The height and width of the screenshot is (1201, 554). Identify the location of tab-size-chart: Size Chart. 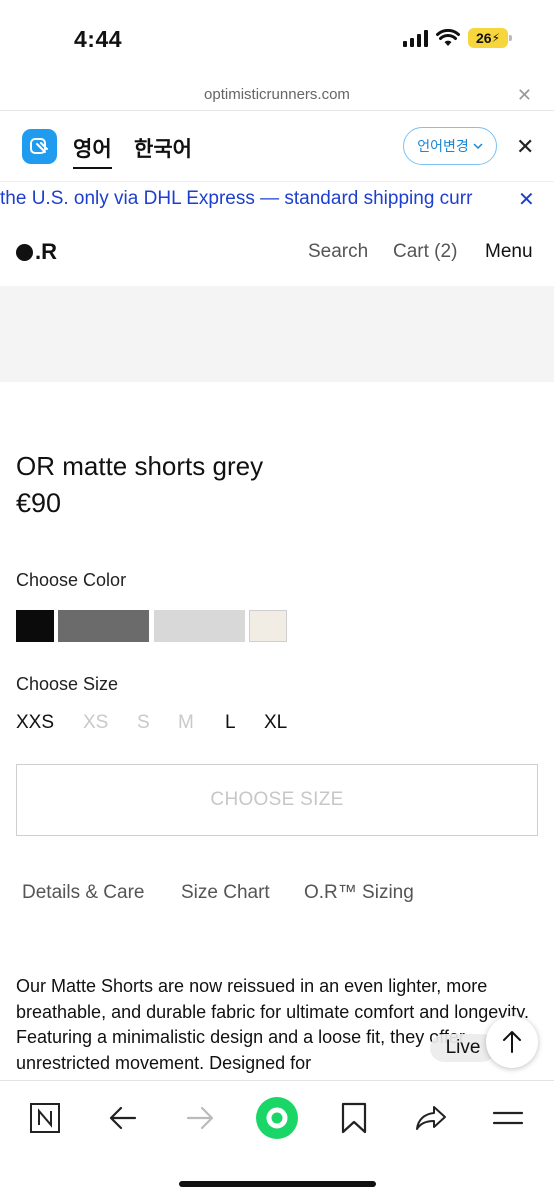
(225, 893).